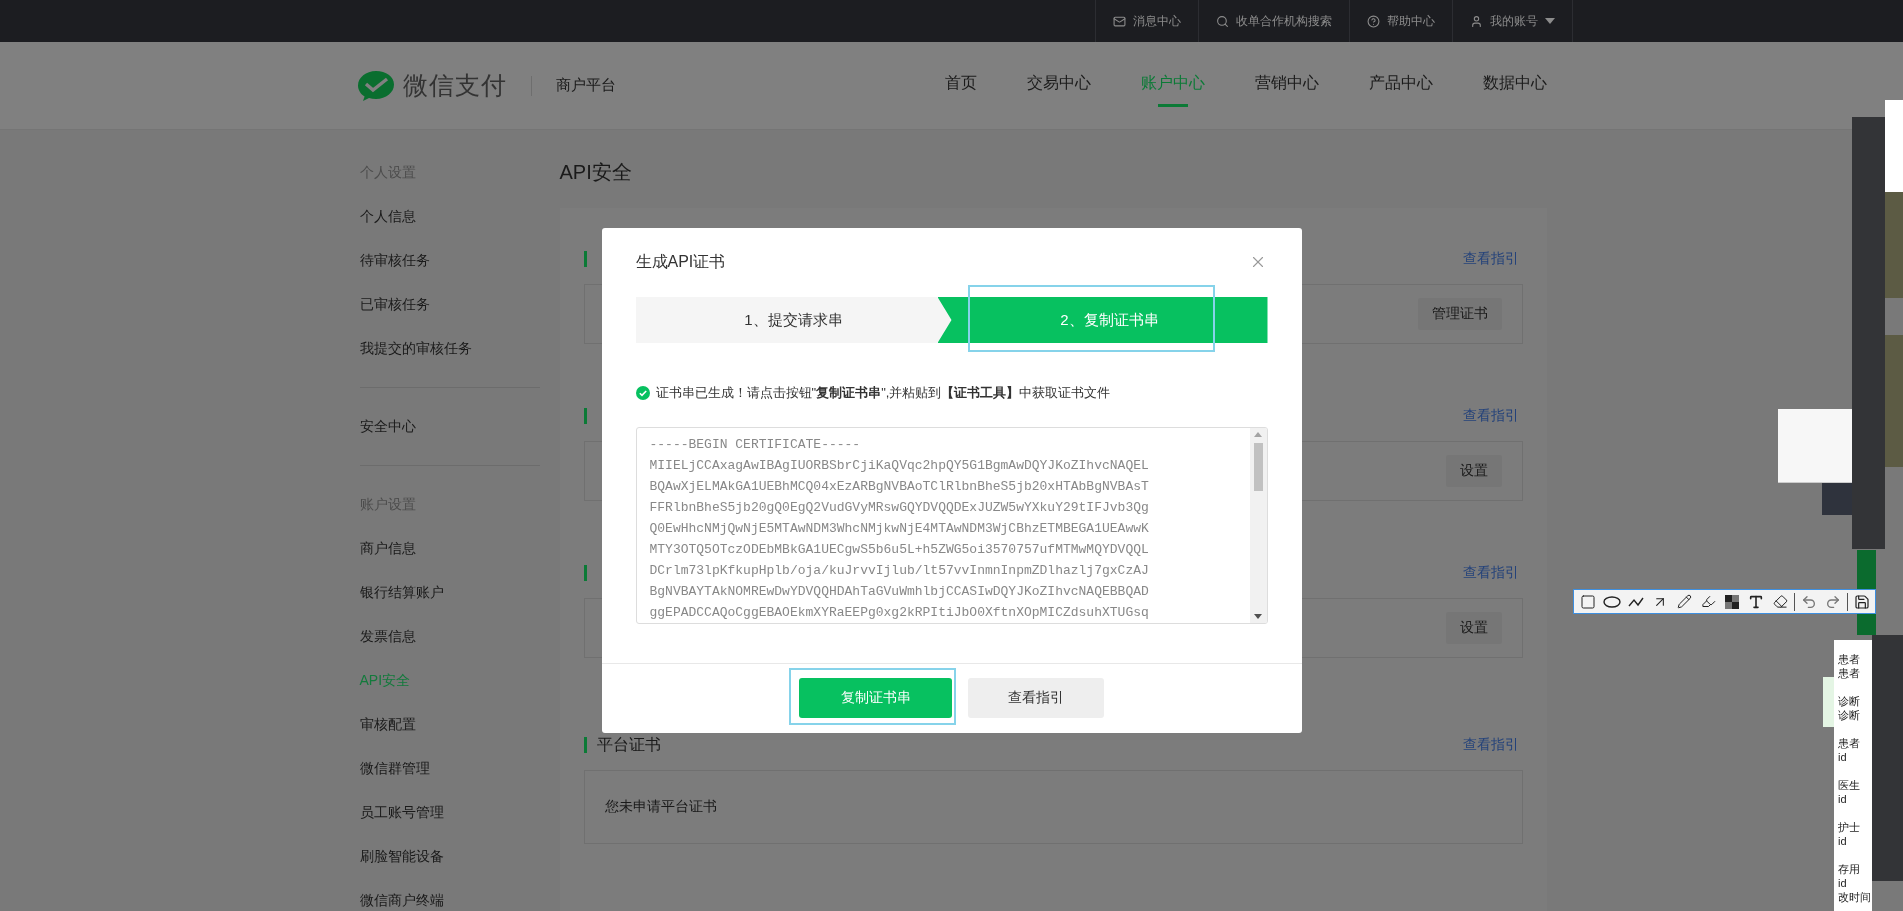 The image size is (1903, 911). What do you see at coordinates (458, 724) in the screenshot?
I see `sidebar-item: 审核配置` at bounding box center [458, 724].